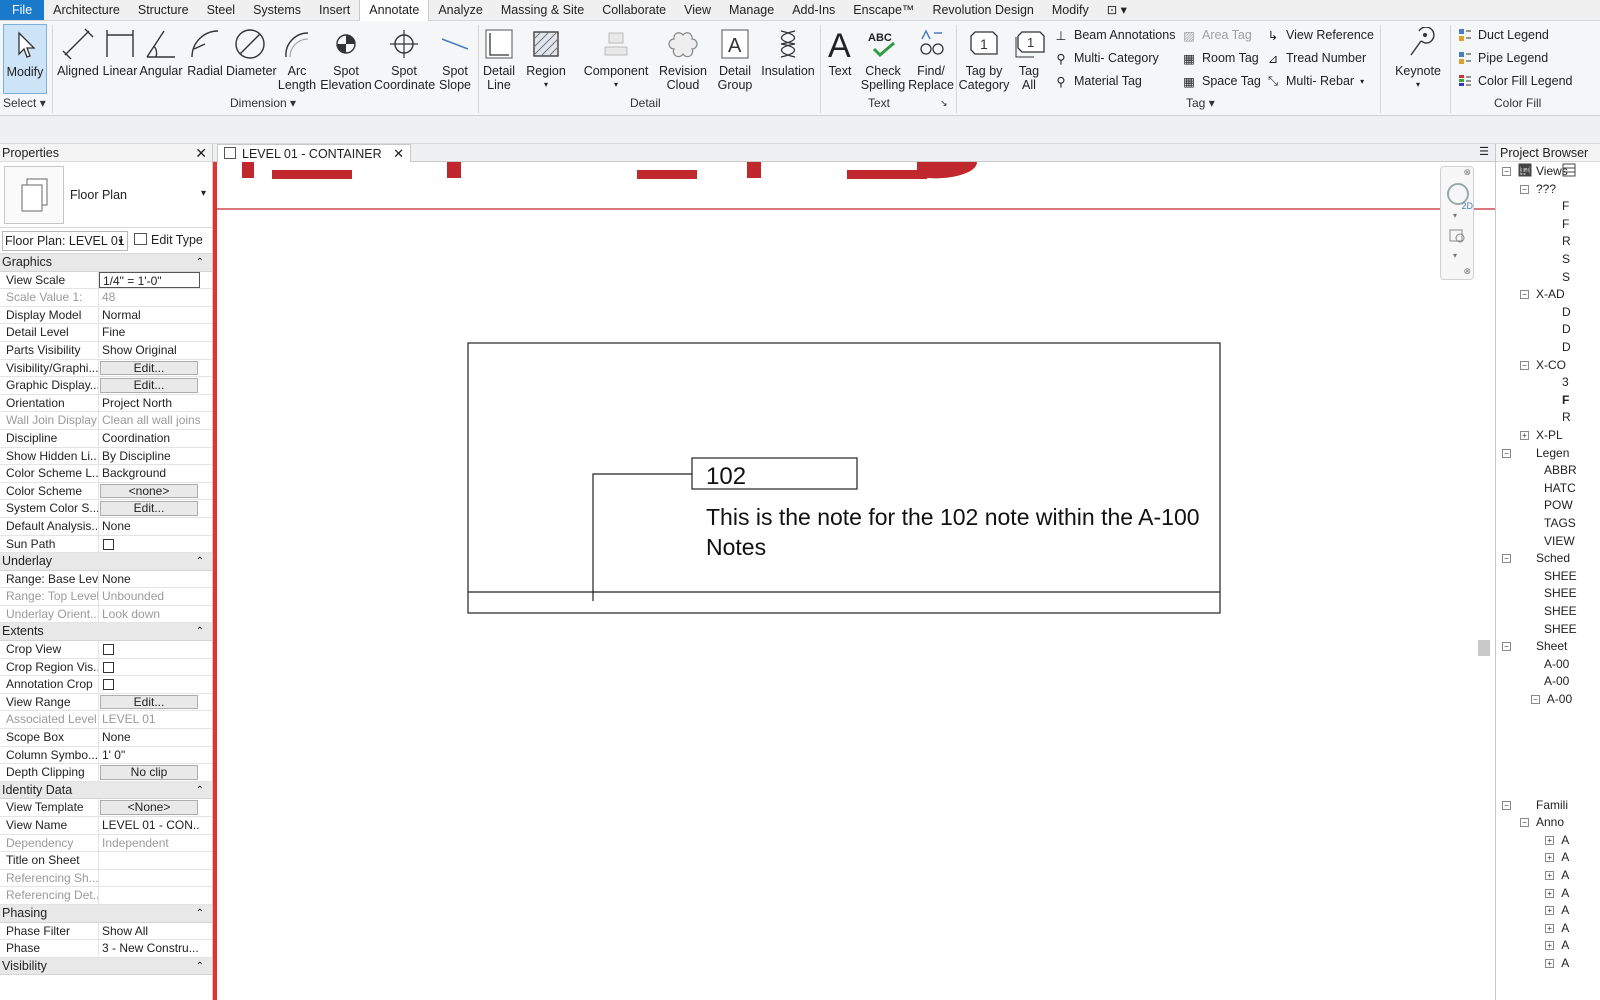 The height and width of the screenshot is (1000, 1600). I want to click on property-value: 1' 0", so click(149, 755).